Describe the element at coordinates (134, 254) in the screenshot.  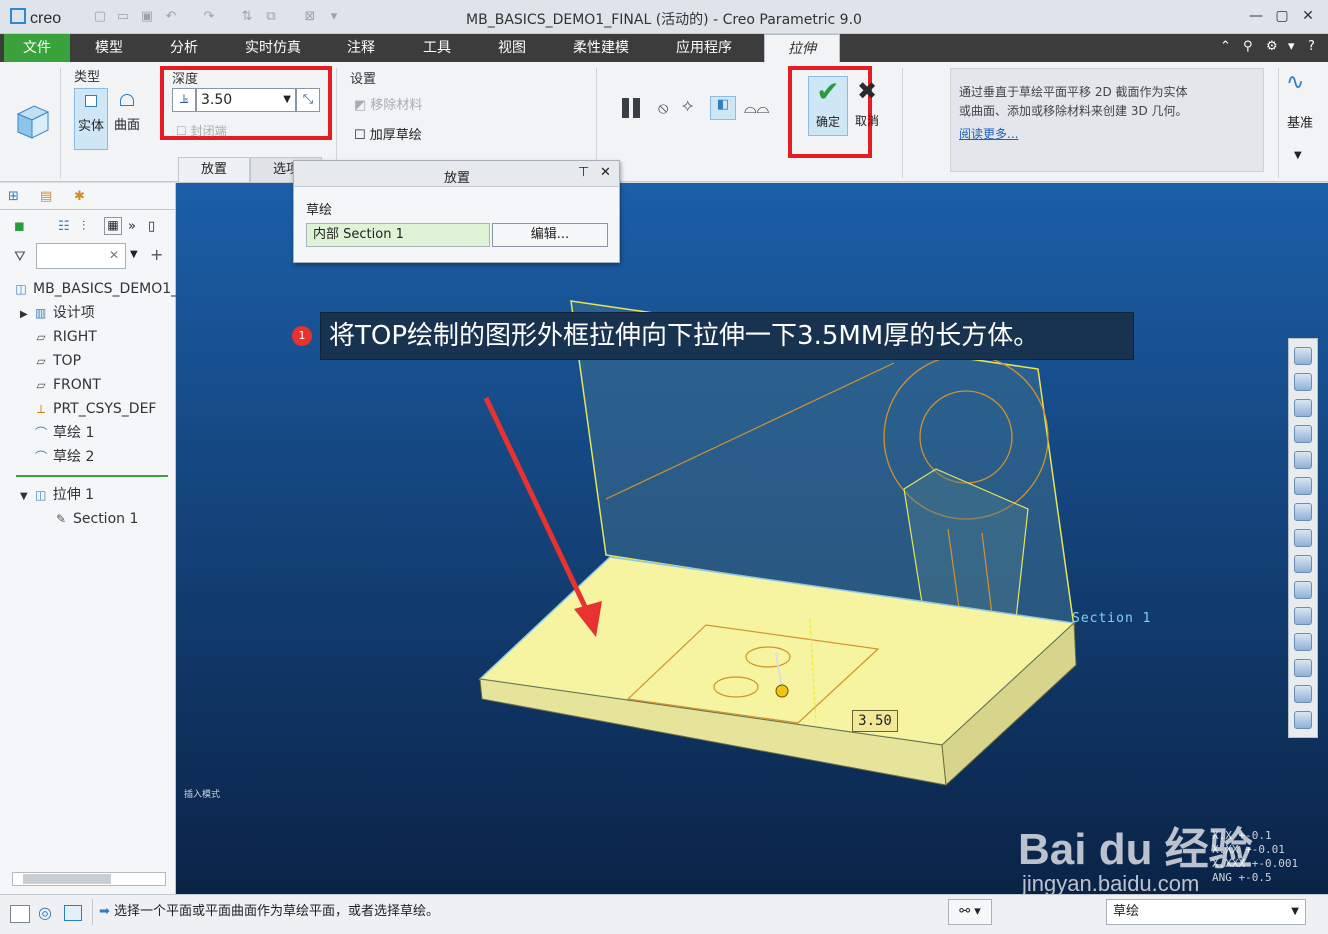
I see `search-dropdown-icon: ▼` at that location.